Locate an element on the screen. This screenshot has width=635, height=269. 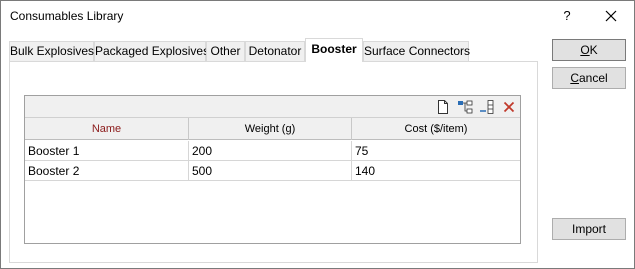
tab-bulk-explosives: Bulk Explosives is located at coordinates (51, 51).